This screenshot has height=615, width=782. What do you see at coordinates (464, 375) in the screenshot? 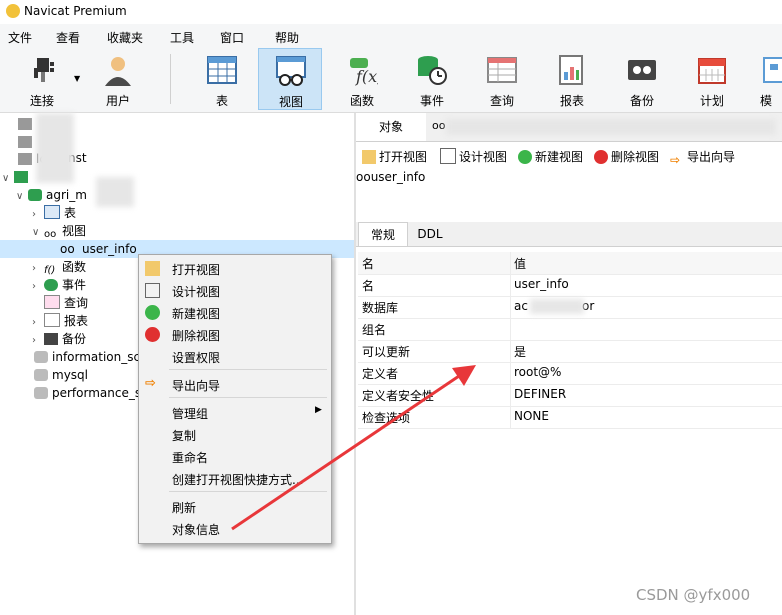
I see `arrow-head` at bounding box center [464, 375].